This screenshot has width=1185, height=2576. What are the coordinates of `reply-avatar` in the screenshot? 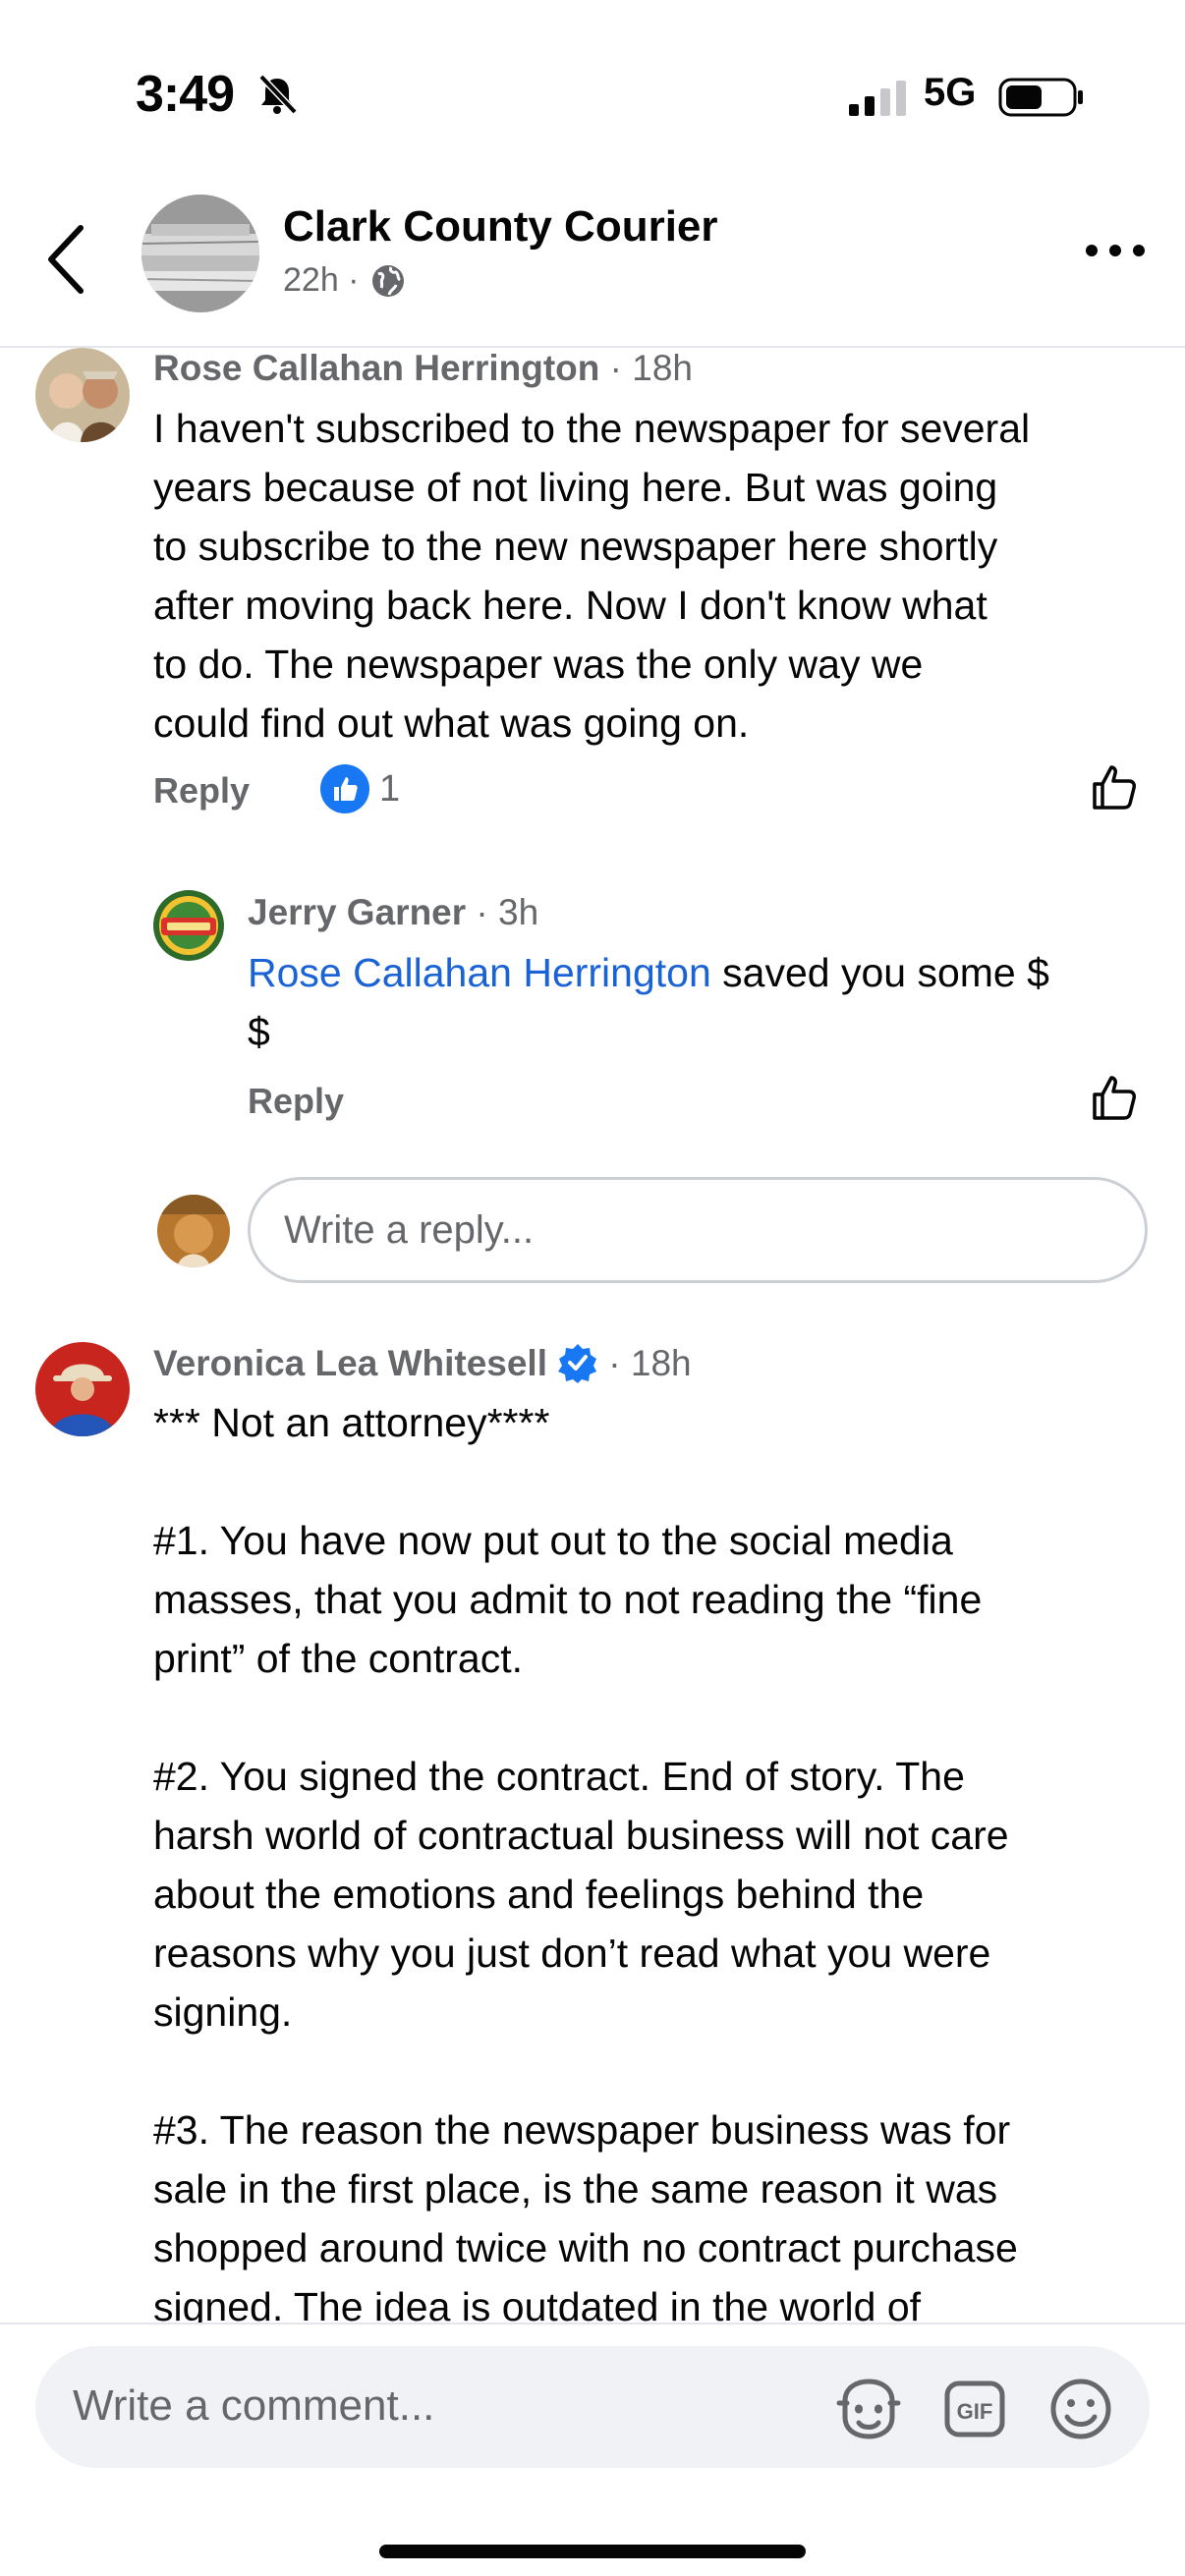 It's located at (189, 925).